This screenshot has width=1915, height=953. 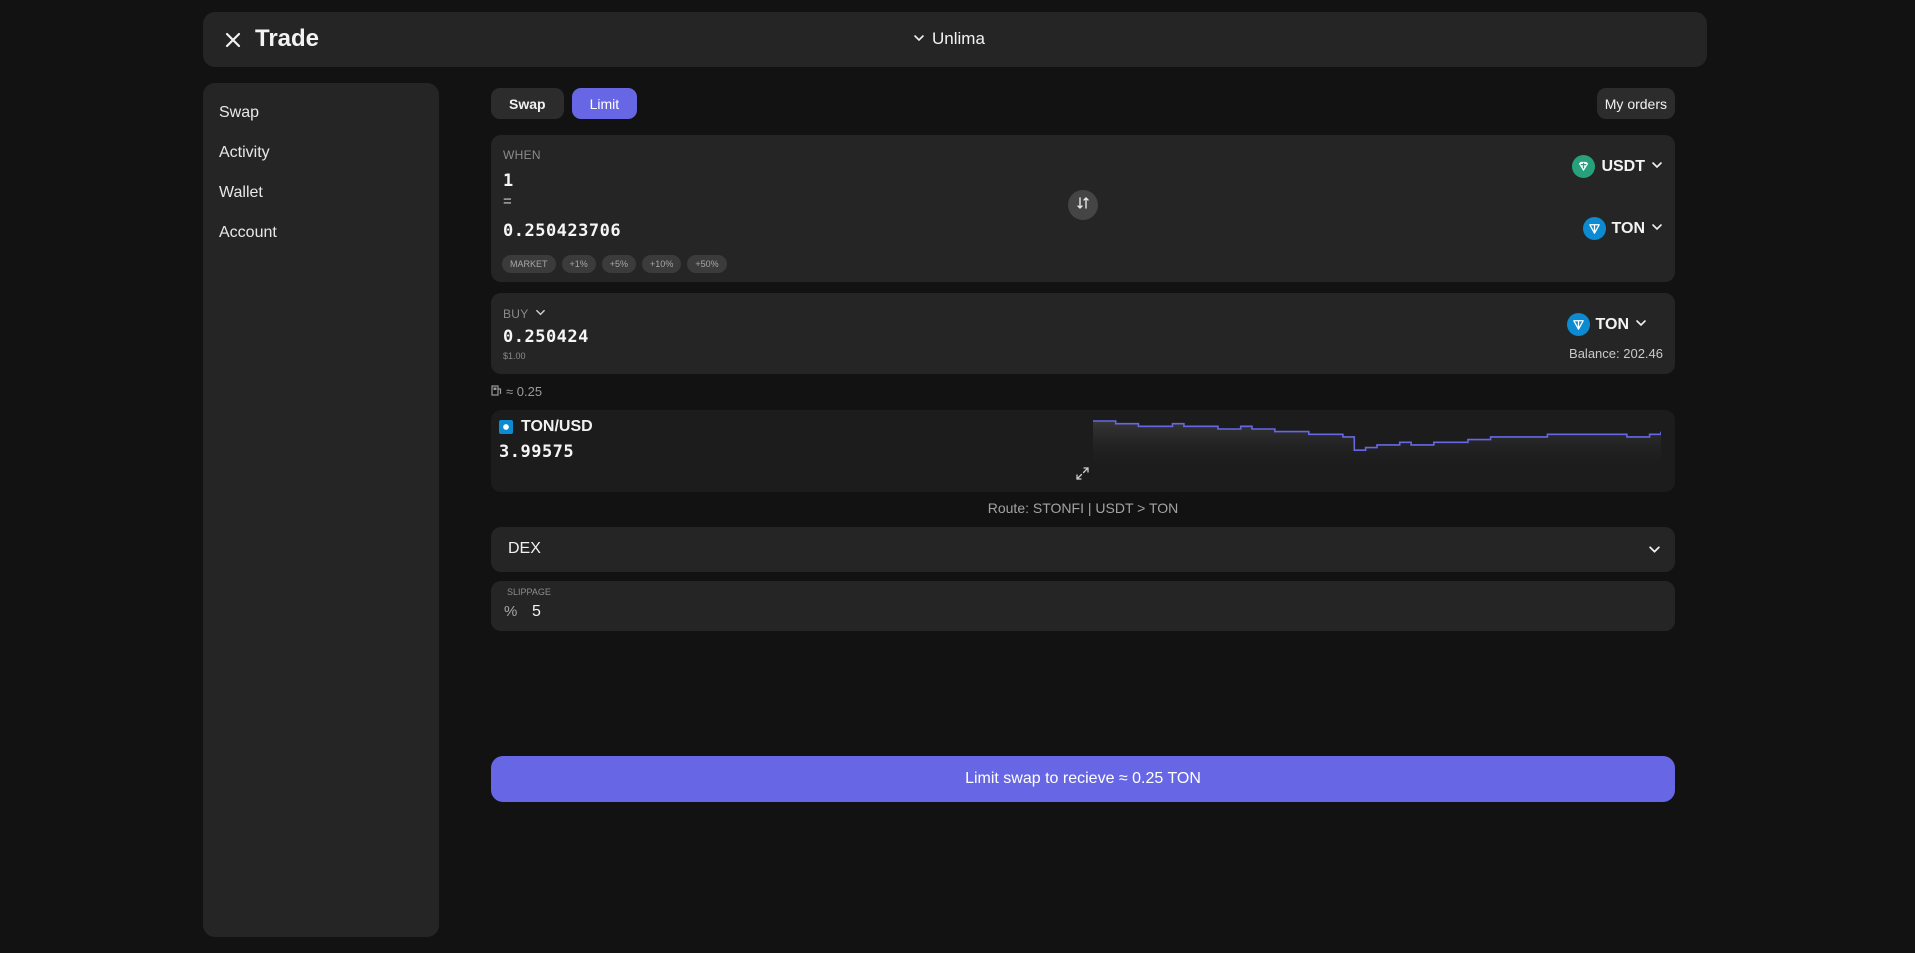 I want to click on account-switcher: Unlima, so click(x=949, y=39).